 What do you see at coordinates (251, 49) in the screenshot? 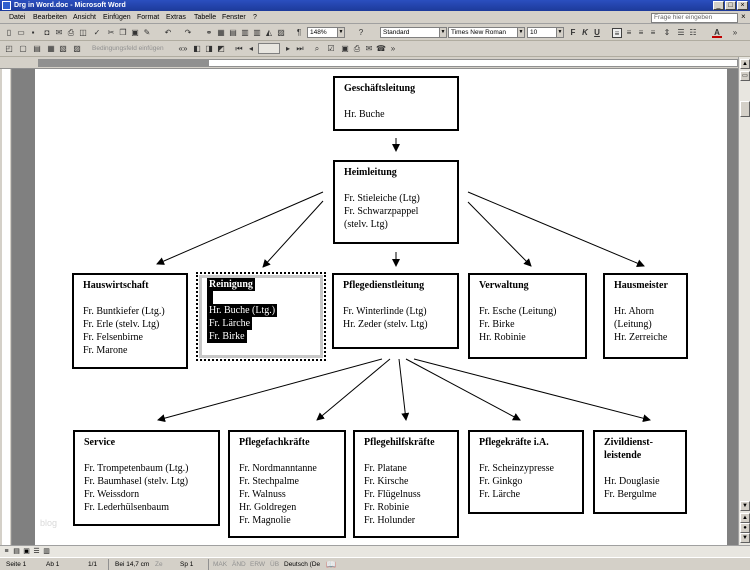
I see `previous-record-icon: ◂` at bounding box center [251, 49].